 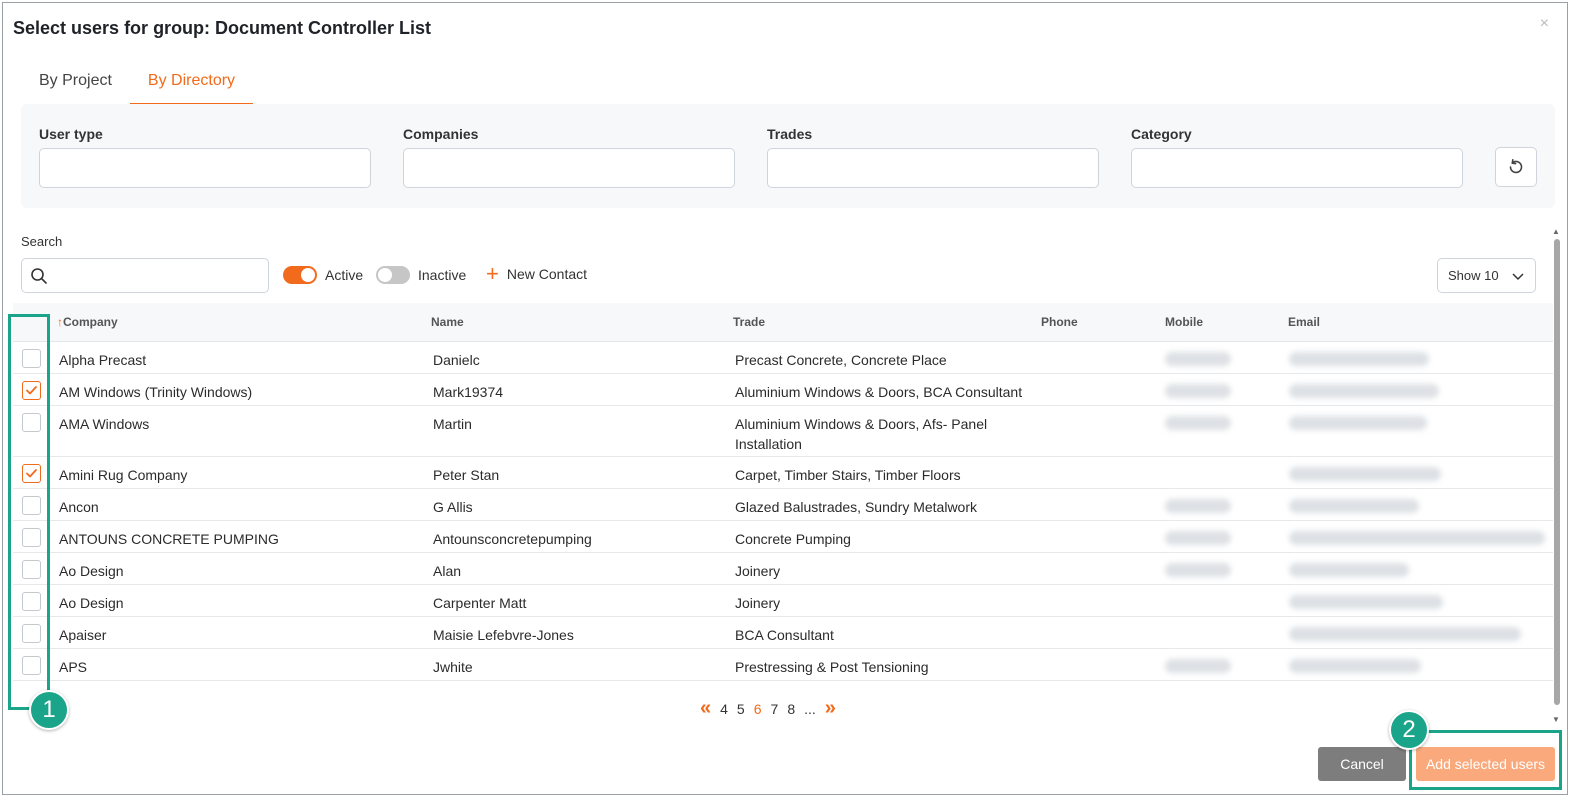 What do you see at coordinates (1184, 322) in the screenshot?
I see `column-header-mobile: Mobile` at bounding box center [1184, 322].